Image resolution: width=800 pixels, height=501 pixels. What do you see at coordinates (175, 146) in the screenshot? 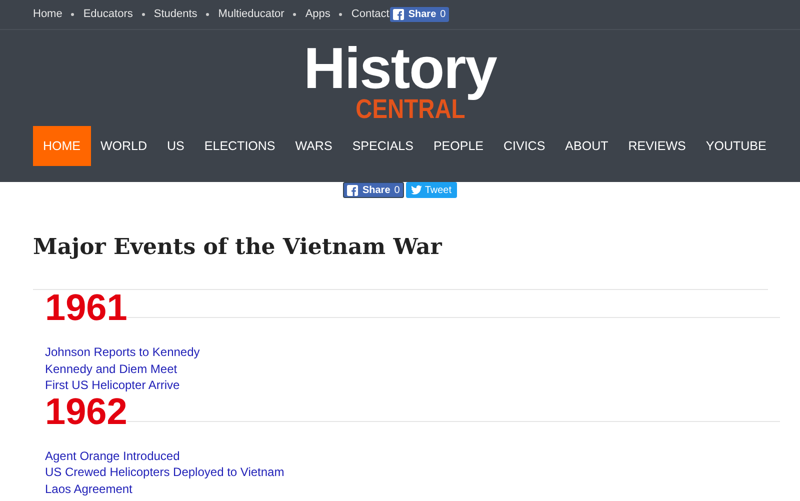
I see `nav-tab: US` at bounding box center [175, 146].